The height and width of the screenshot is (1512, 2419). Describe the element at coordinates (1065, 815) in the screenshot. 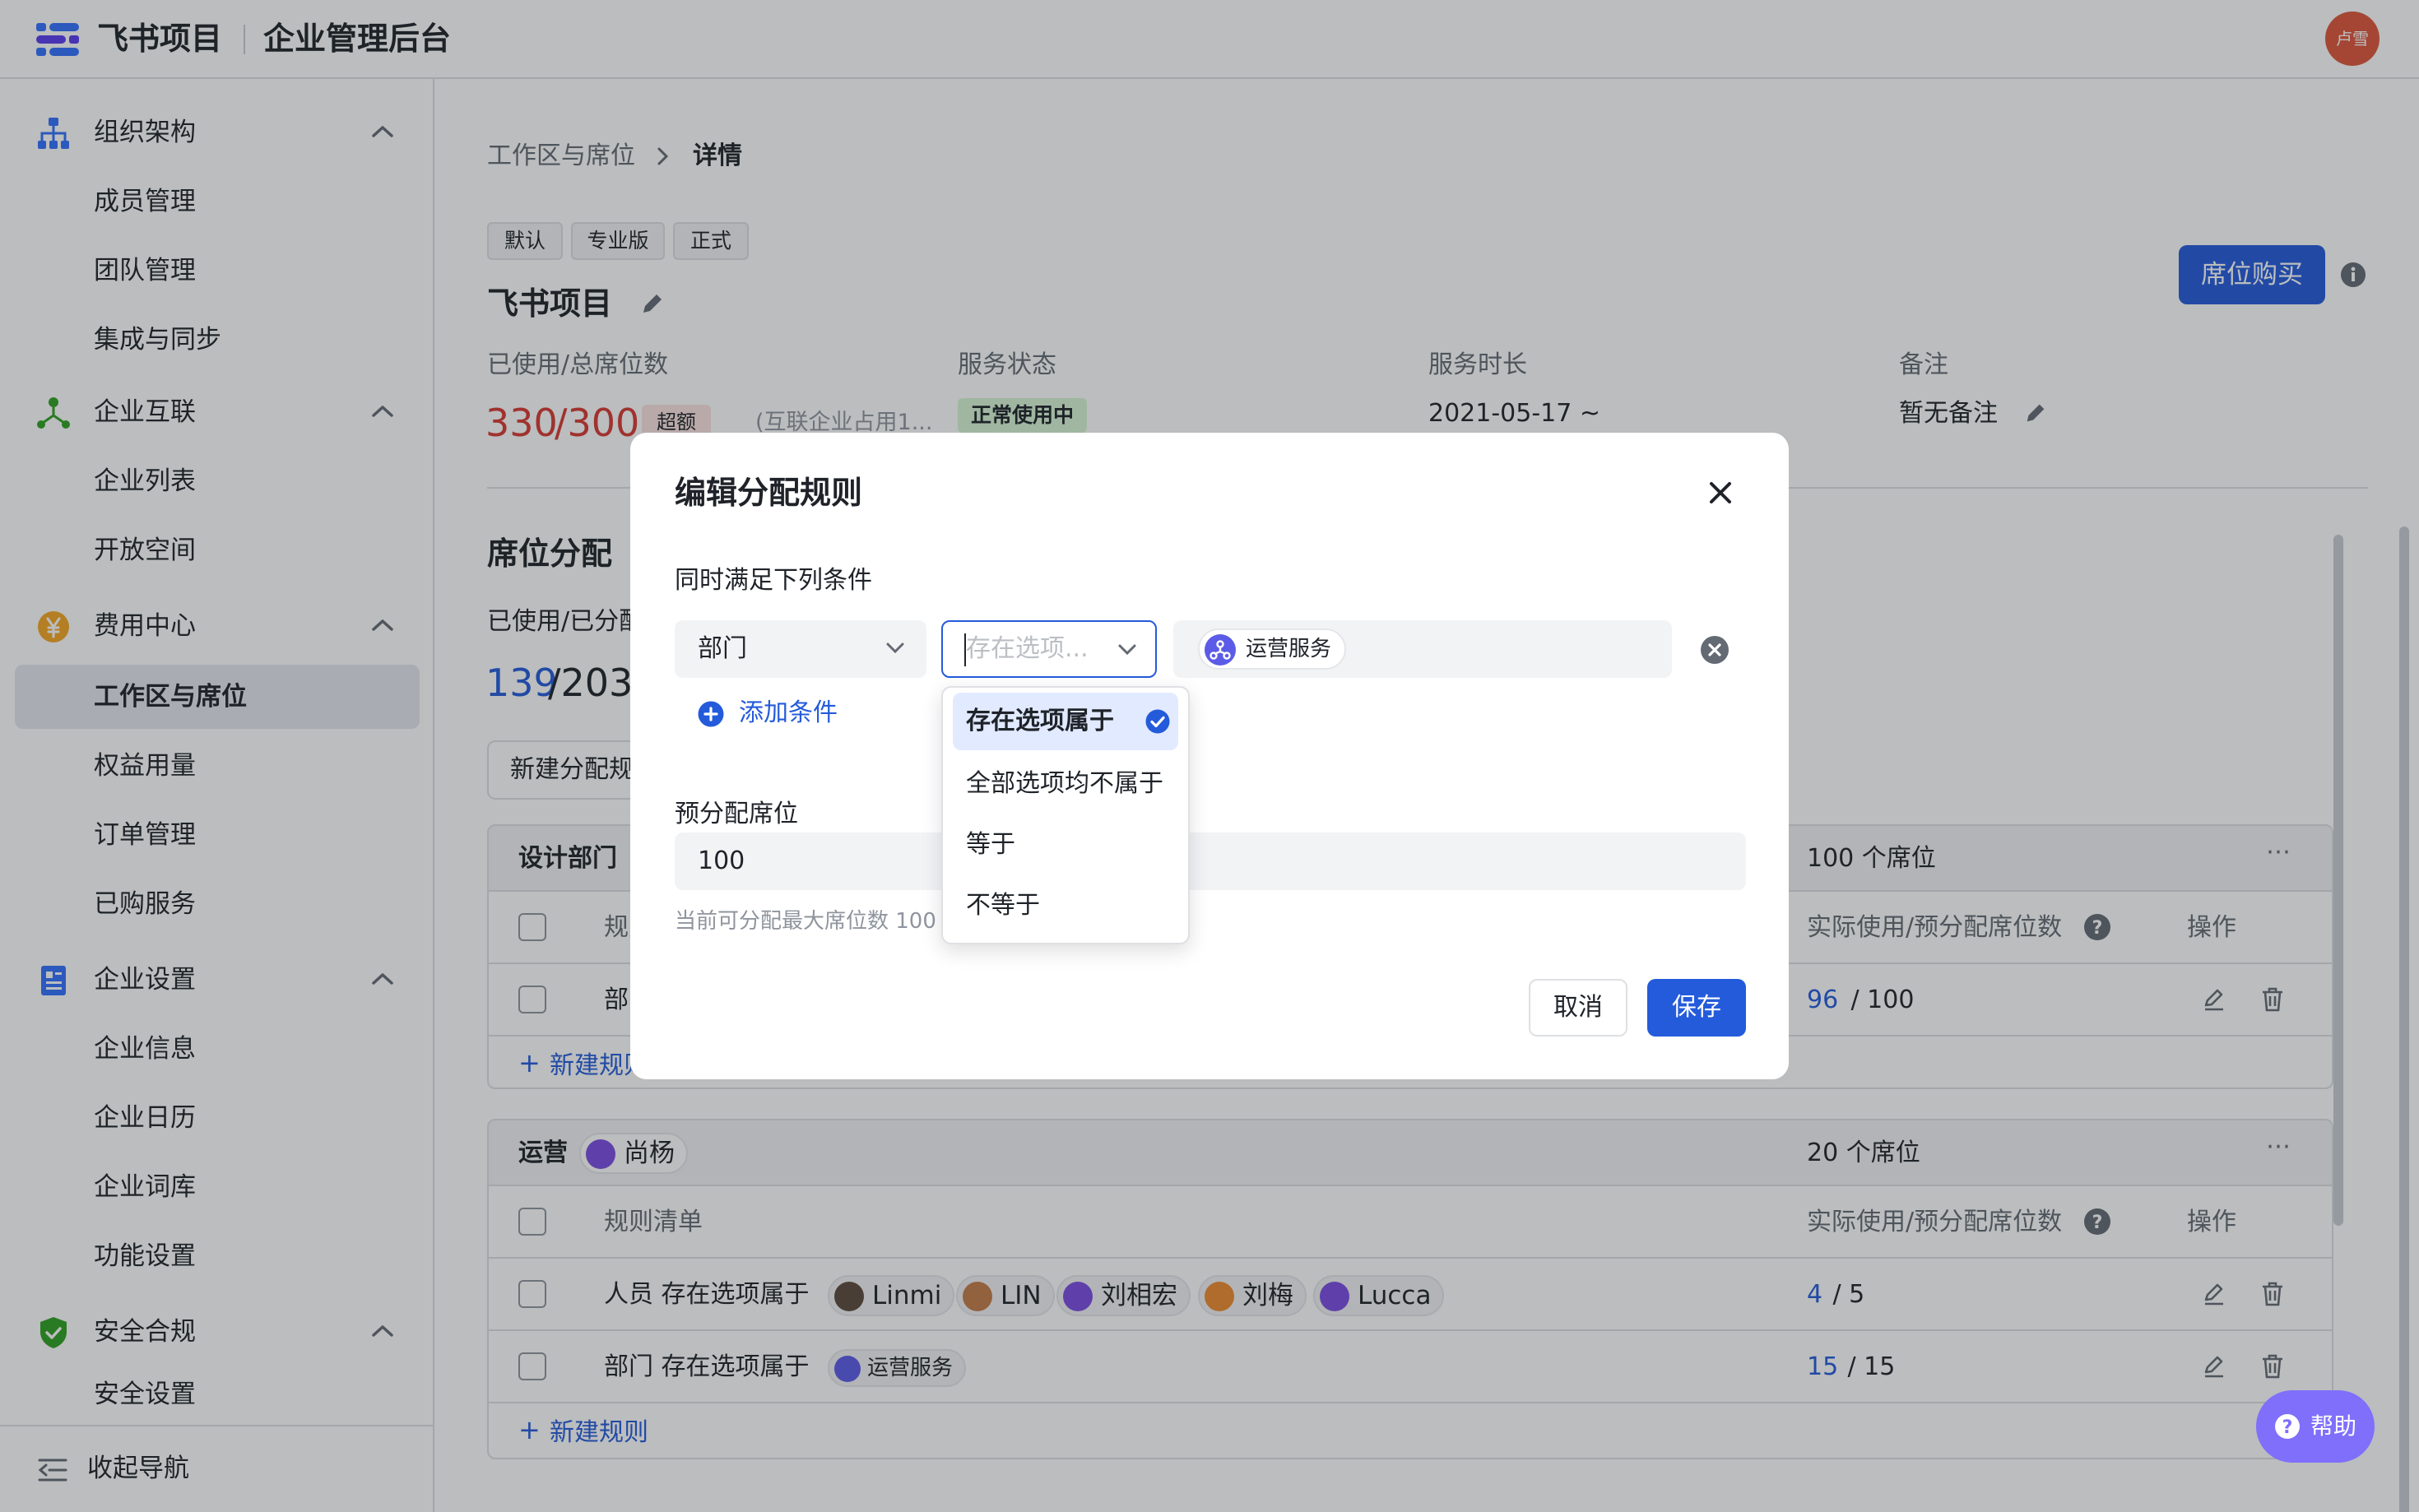

I see `operator-dropdown: 存在选项属于 全部选项均不属于 等于 不等于` at that location.